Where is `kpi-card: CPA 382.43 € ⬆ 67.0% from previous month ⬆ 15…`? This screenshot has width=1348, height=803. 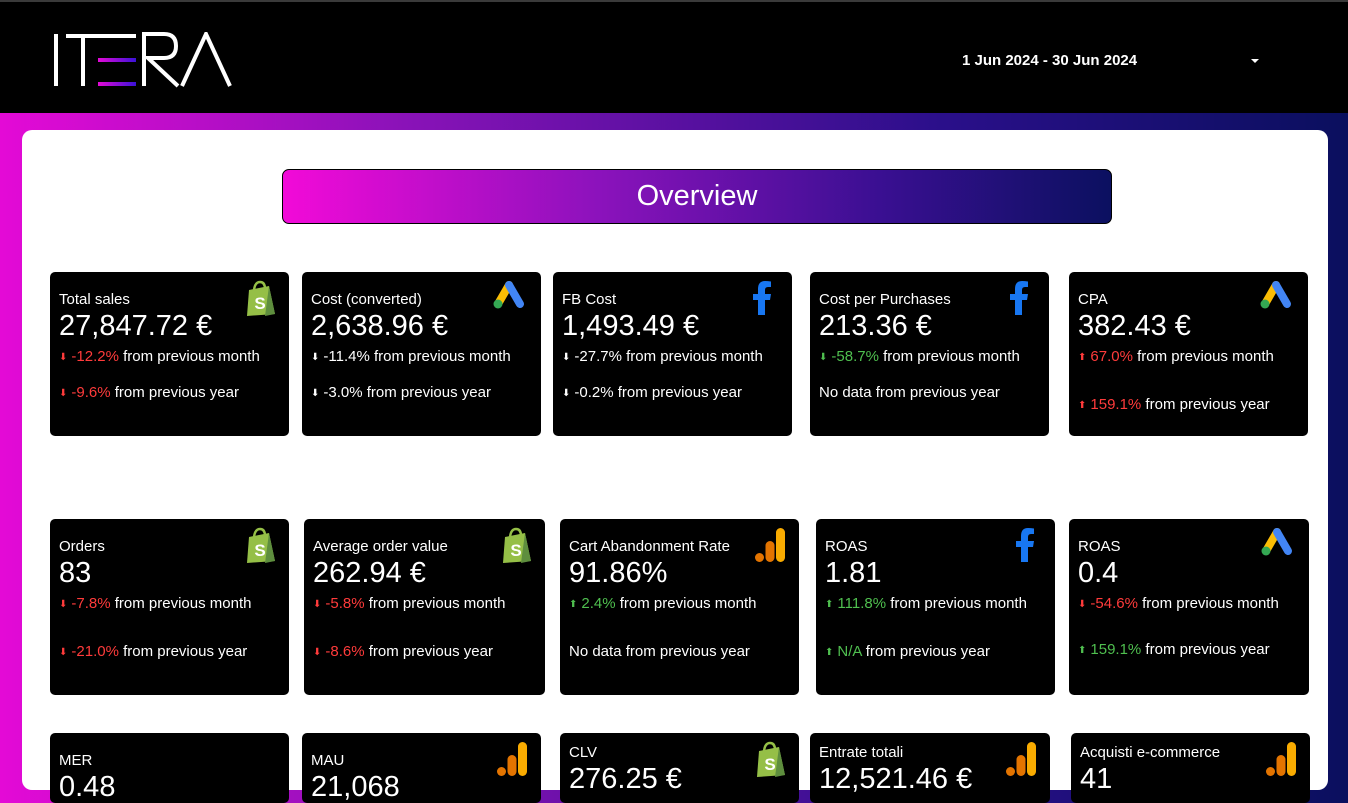 kpi-card: CPA 382.43 € ⬆ 67.0% from previous month ⬆ 15… is located at coordinates (1188, 354).